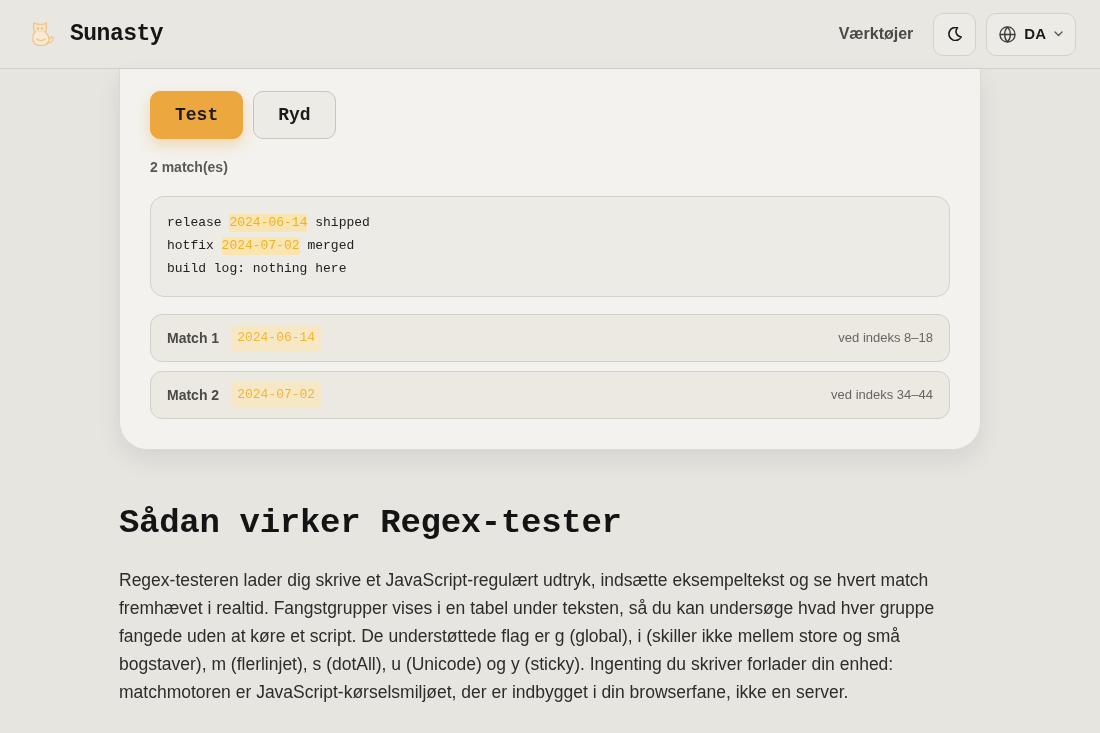 This screenshot has height=733, width=1100. Describe the element at coordinates (882, 395) in the screenshot. I see `match-position: ved indeks 34–44` at that location.